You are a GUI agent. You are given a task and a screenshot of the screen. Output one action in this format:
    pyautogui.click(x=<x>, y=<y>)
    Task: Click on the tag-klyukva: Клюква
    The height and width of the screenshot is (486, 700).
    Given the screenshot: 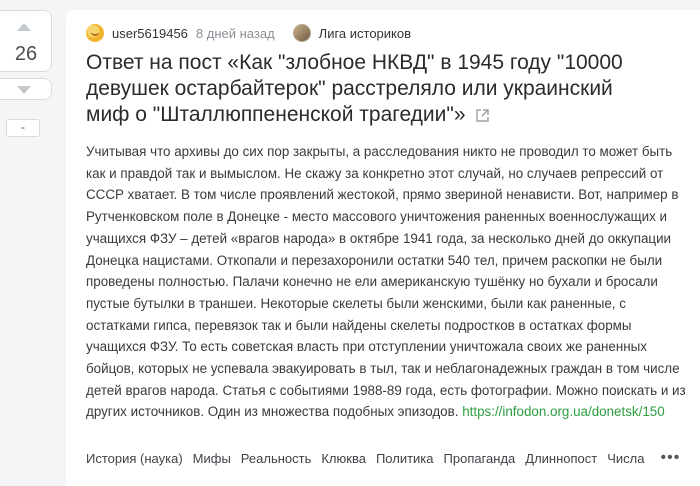 What is the action you would take?
    pyautogui.click(x=343, y=458)
    